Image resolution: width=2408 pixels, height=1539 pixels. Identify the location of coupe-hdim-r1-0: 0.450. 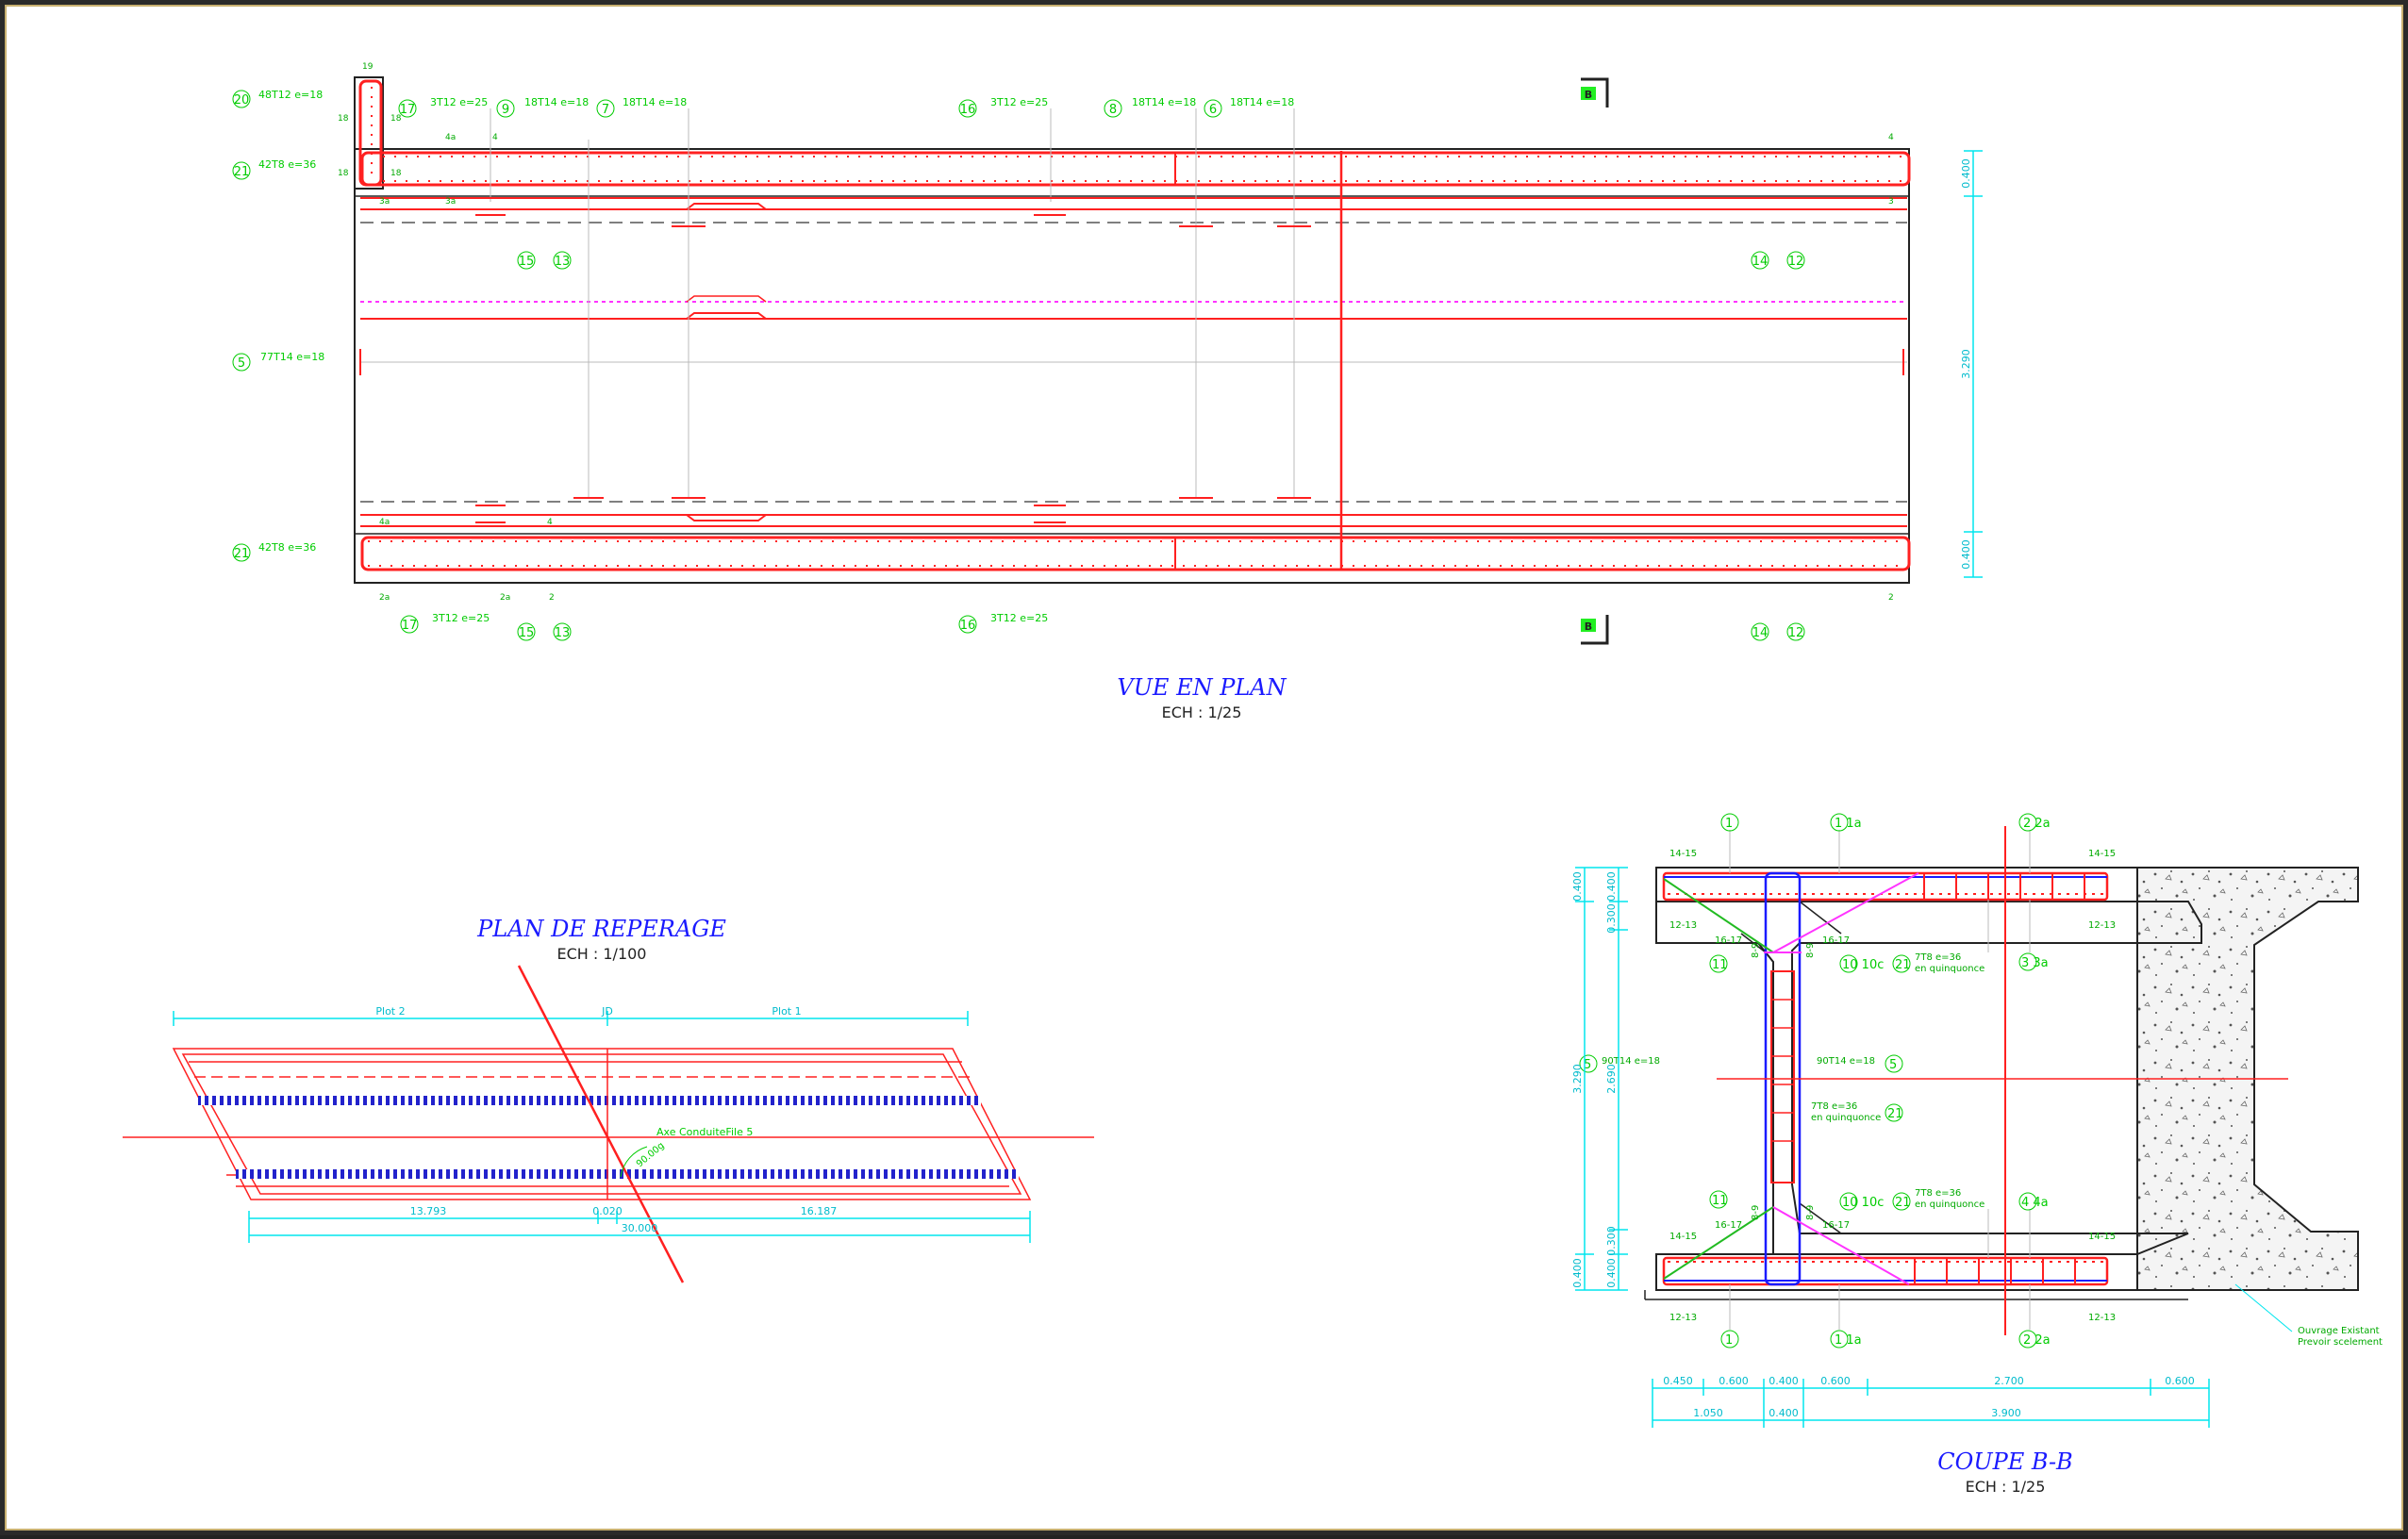
(1678, 1381).